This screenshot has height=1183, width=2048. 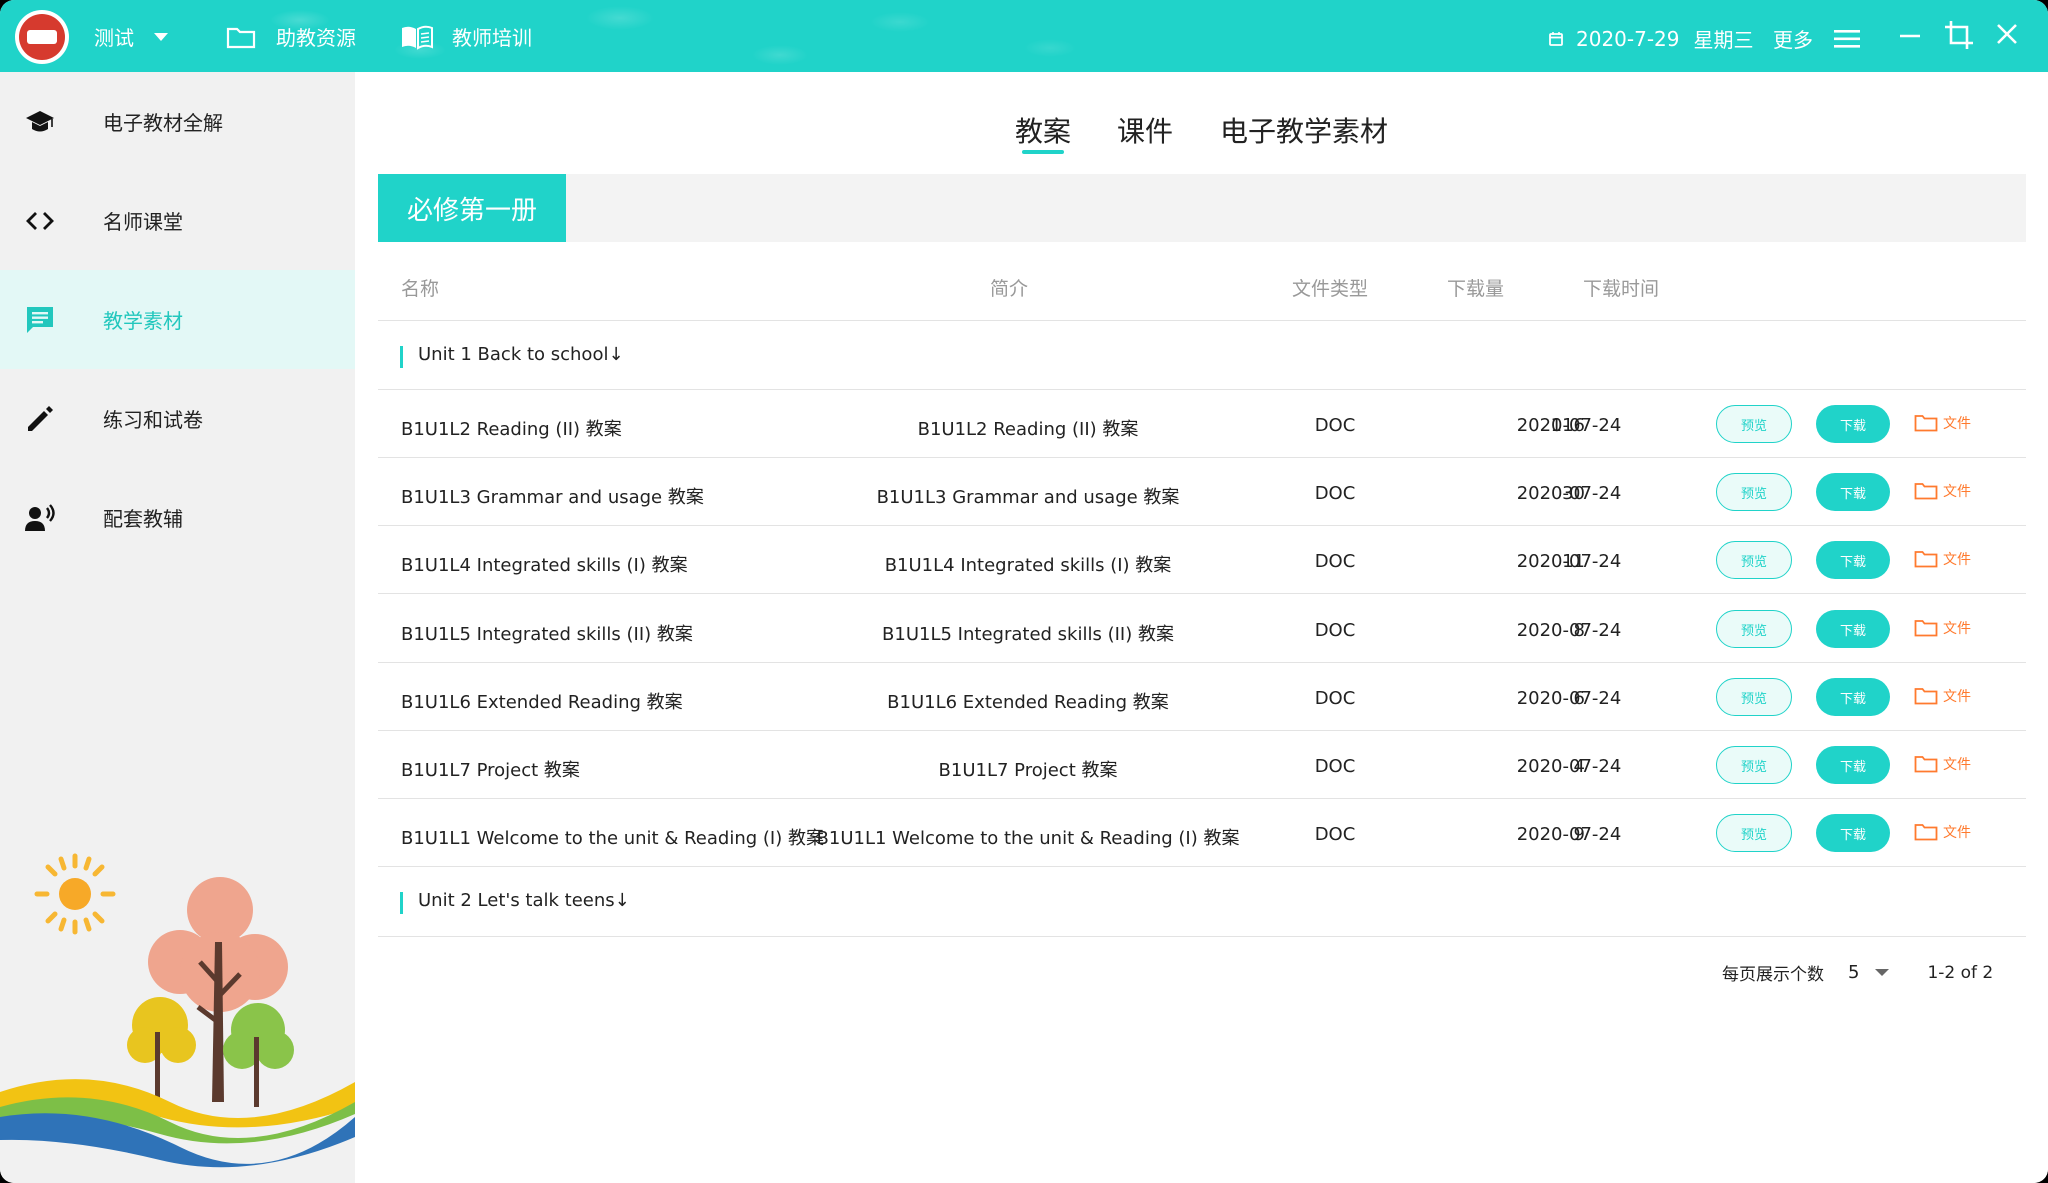 What do you see at coordinates (42, 37) in the screenshot?
I see `app-logo` at bounding box center [42, 37].